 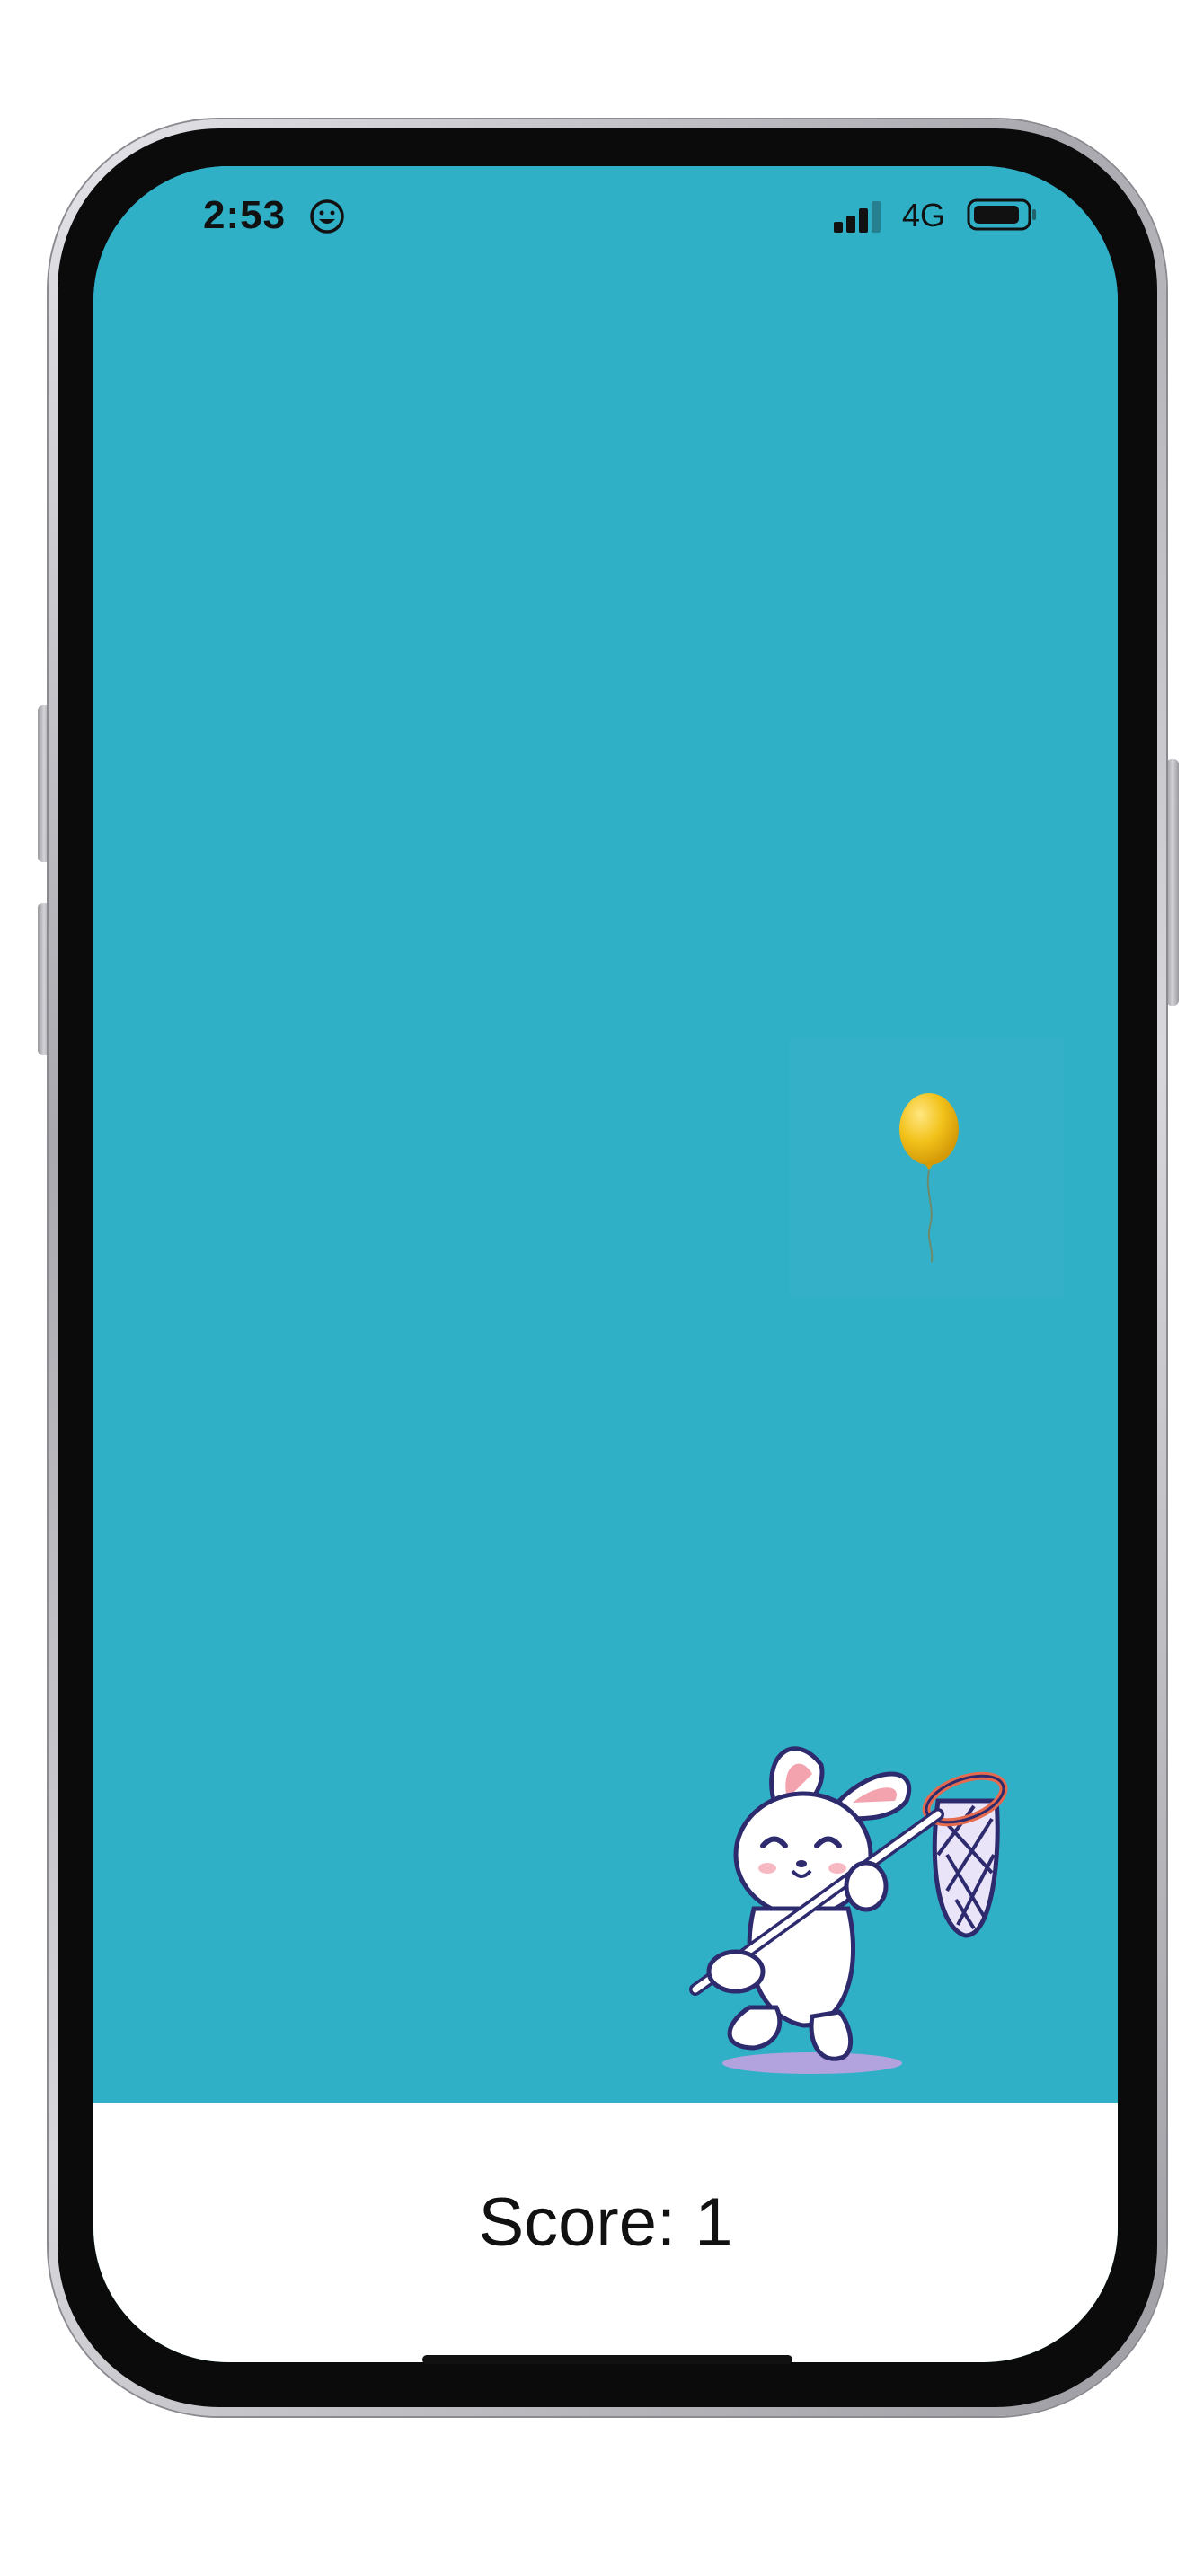 I want to click on butterfly-net-icon, so click(x=965, y=1854).